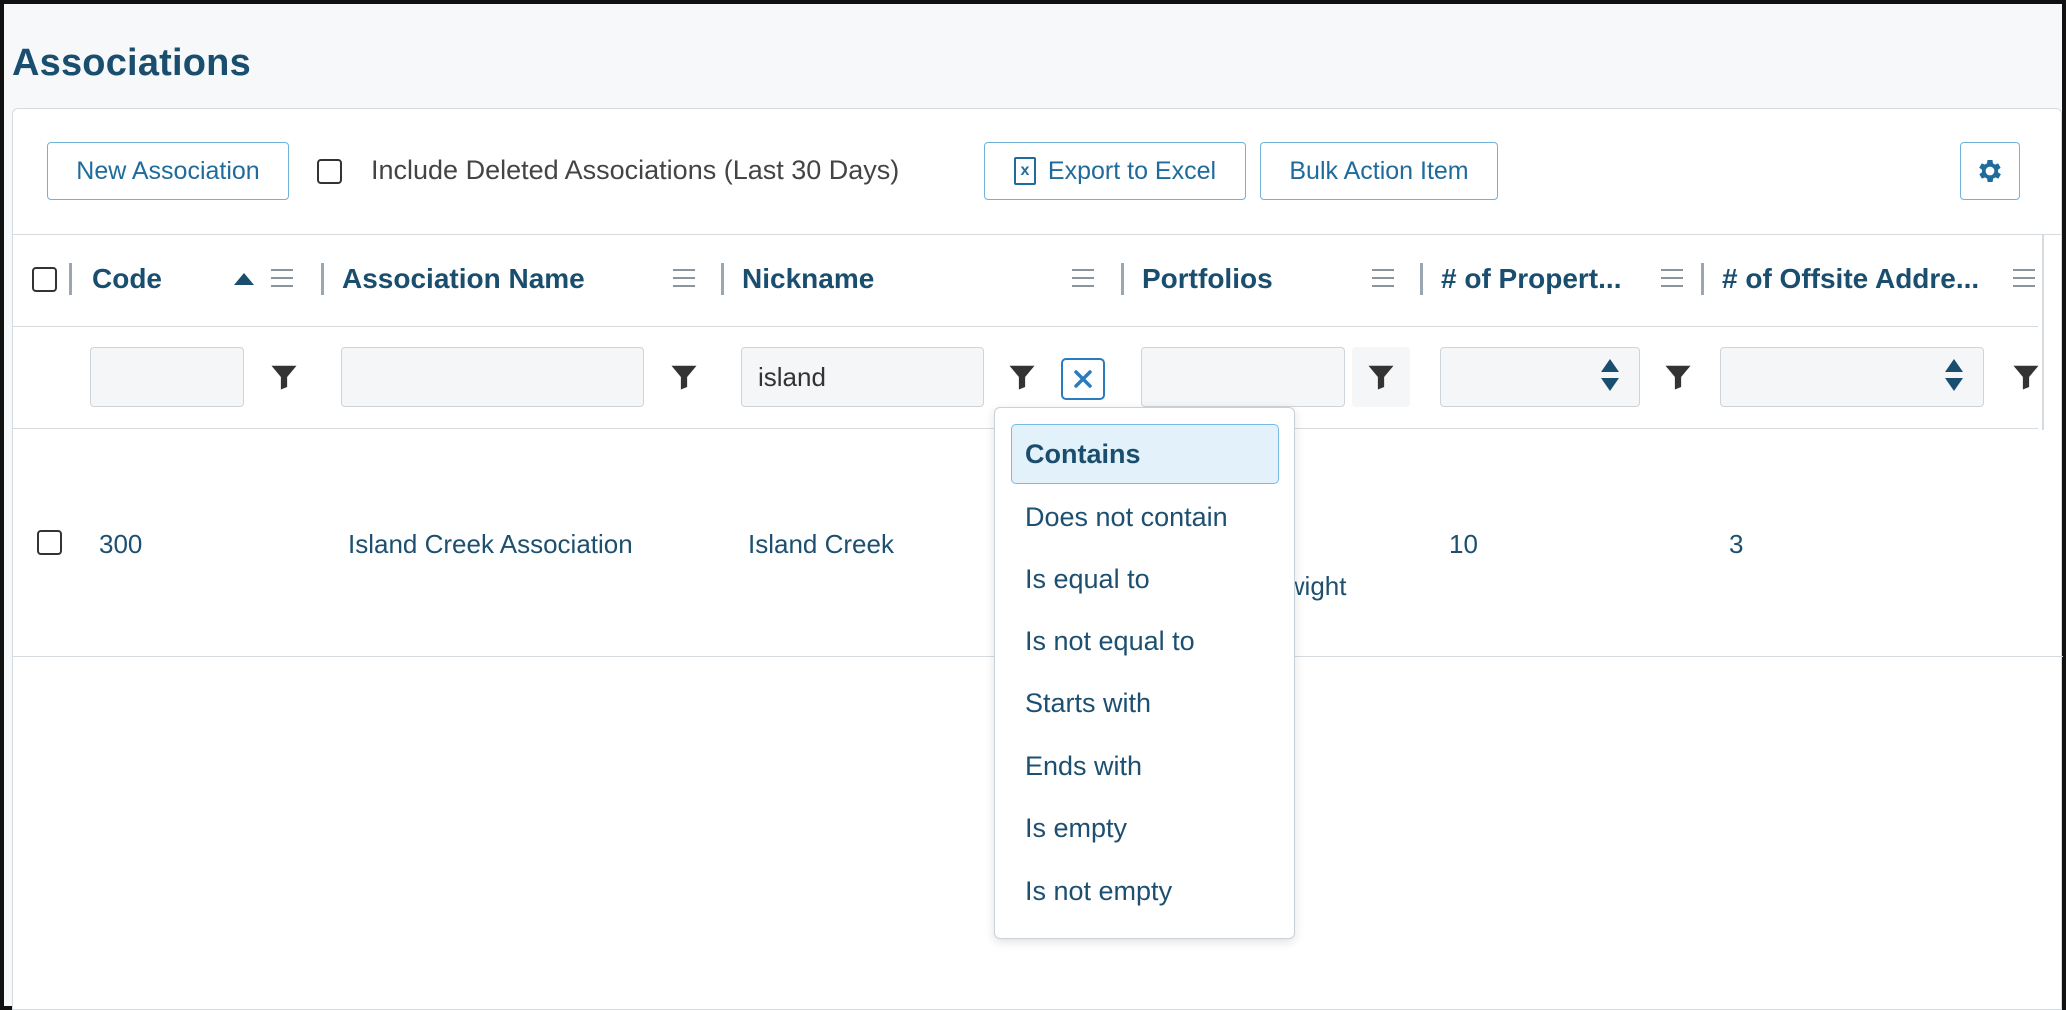 The image size is (2066, 1010). Describe the element at coordinates (862, 377) in the screenshot. I see `nickname-filter-input` at that location.